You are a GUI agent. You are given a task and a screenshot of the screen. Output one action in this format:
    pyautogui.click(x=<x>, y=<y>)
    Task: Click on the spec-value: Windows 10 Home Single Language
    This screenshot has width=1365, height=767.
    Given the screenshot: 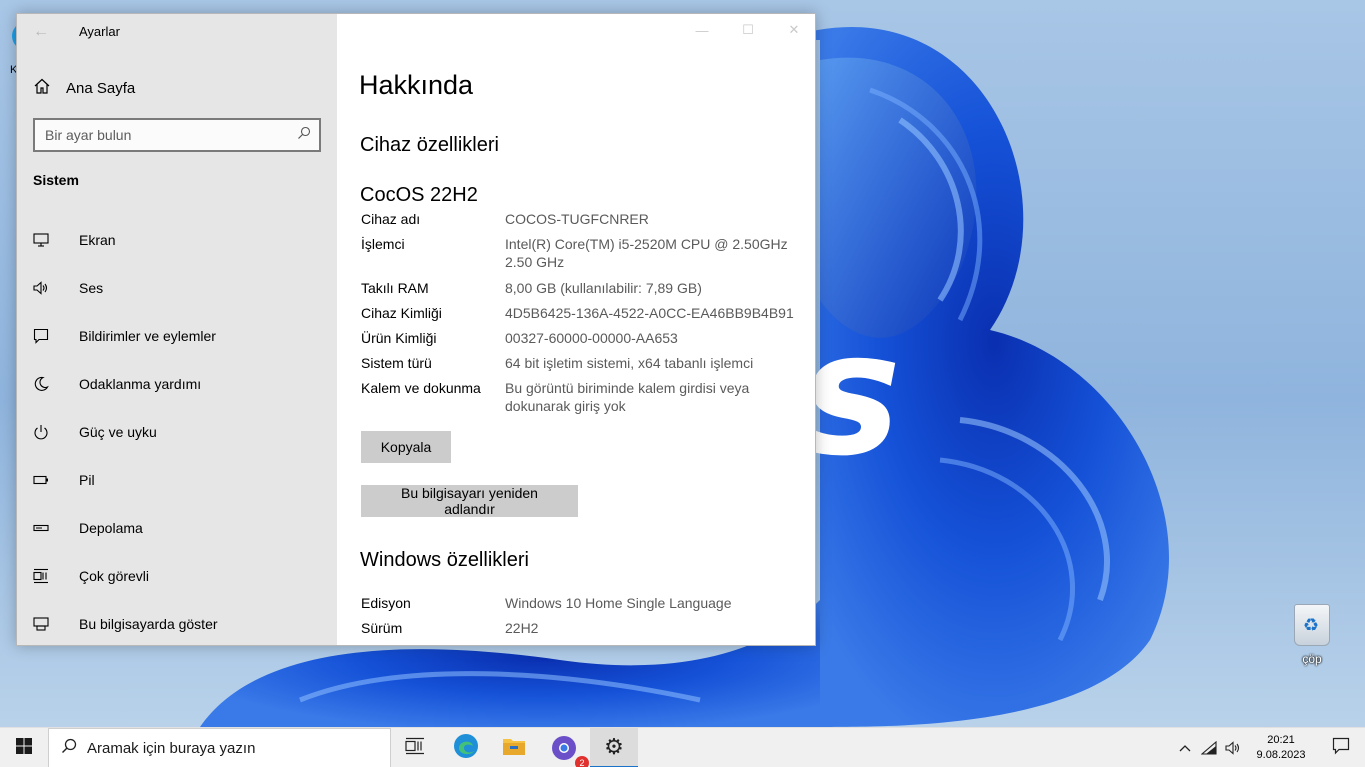 What is the action you would take?
    pyautogui.click(x=618, y=603)
    